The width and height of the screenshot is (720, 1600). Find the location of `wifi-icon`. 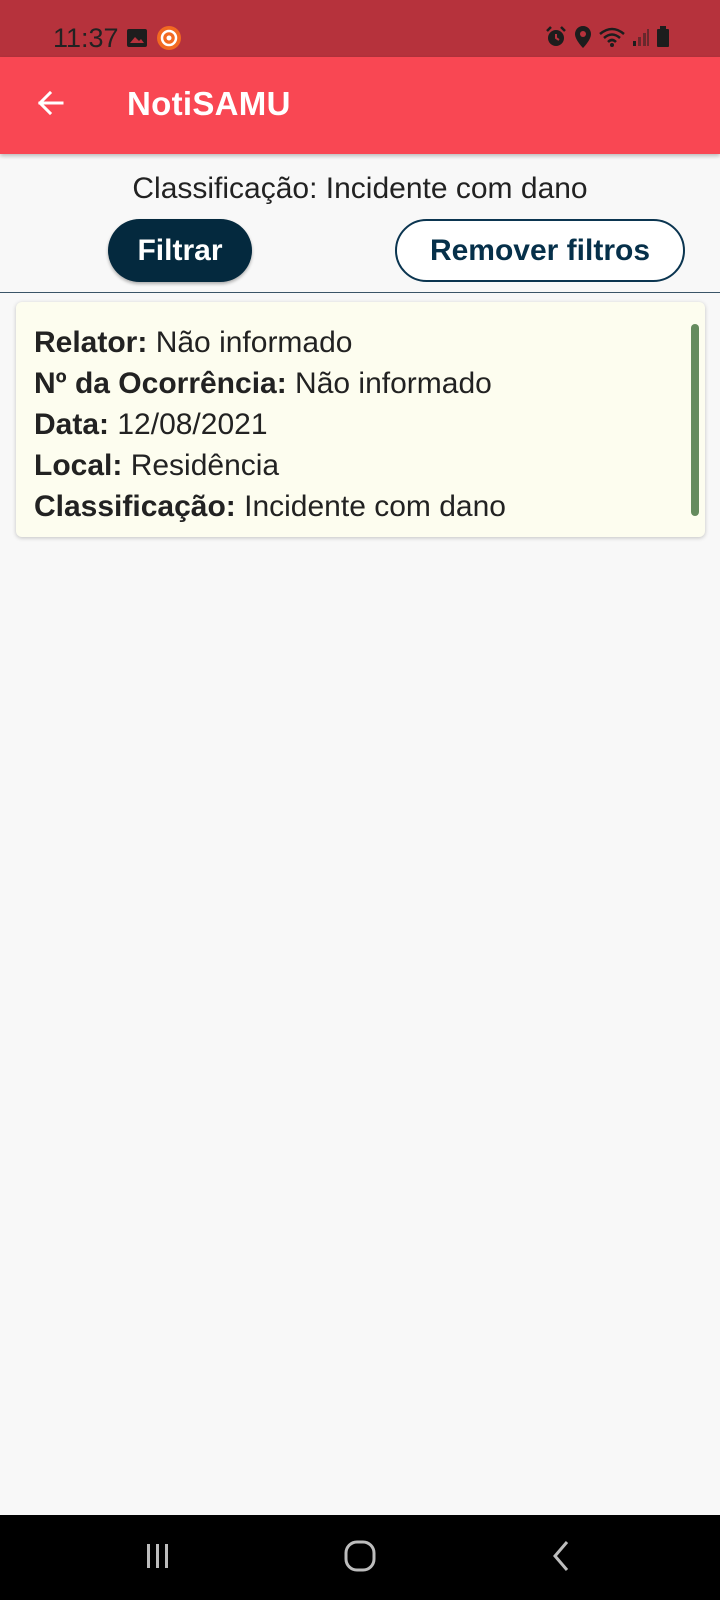

wifi-icon is located at coordinates (612, 39).